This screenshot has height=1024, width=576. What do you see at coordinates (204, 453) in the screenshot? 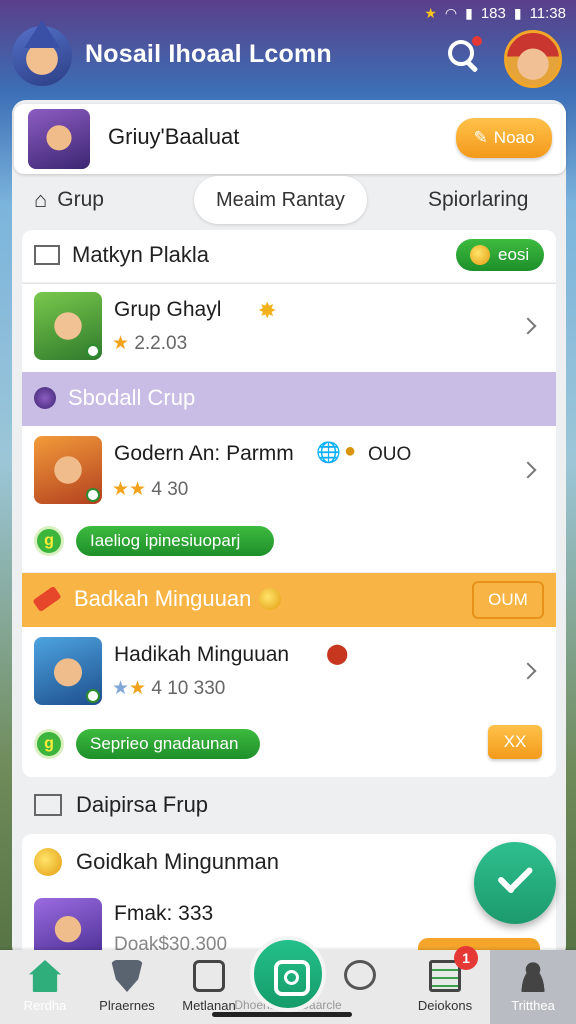
I see `item-title: Godern An: Parmm` at bounding box center [204, 453].